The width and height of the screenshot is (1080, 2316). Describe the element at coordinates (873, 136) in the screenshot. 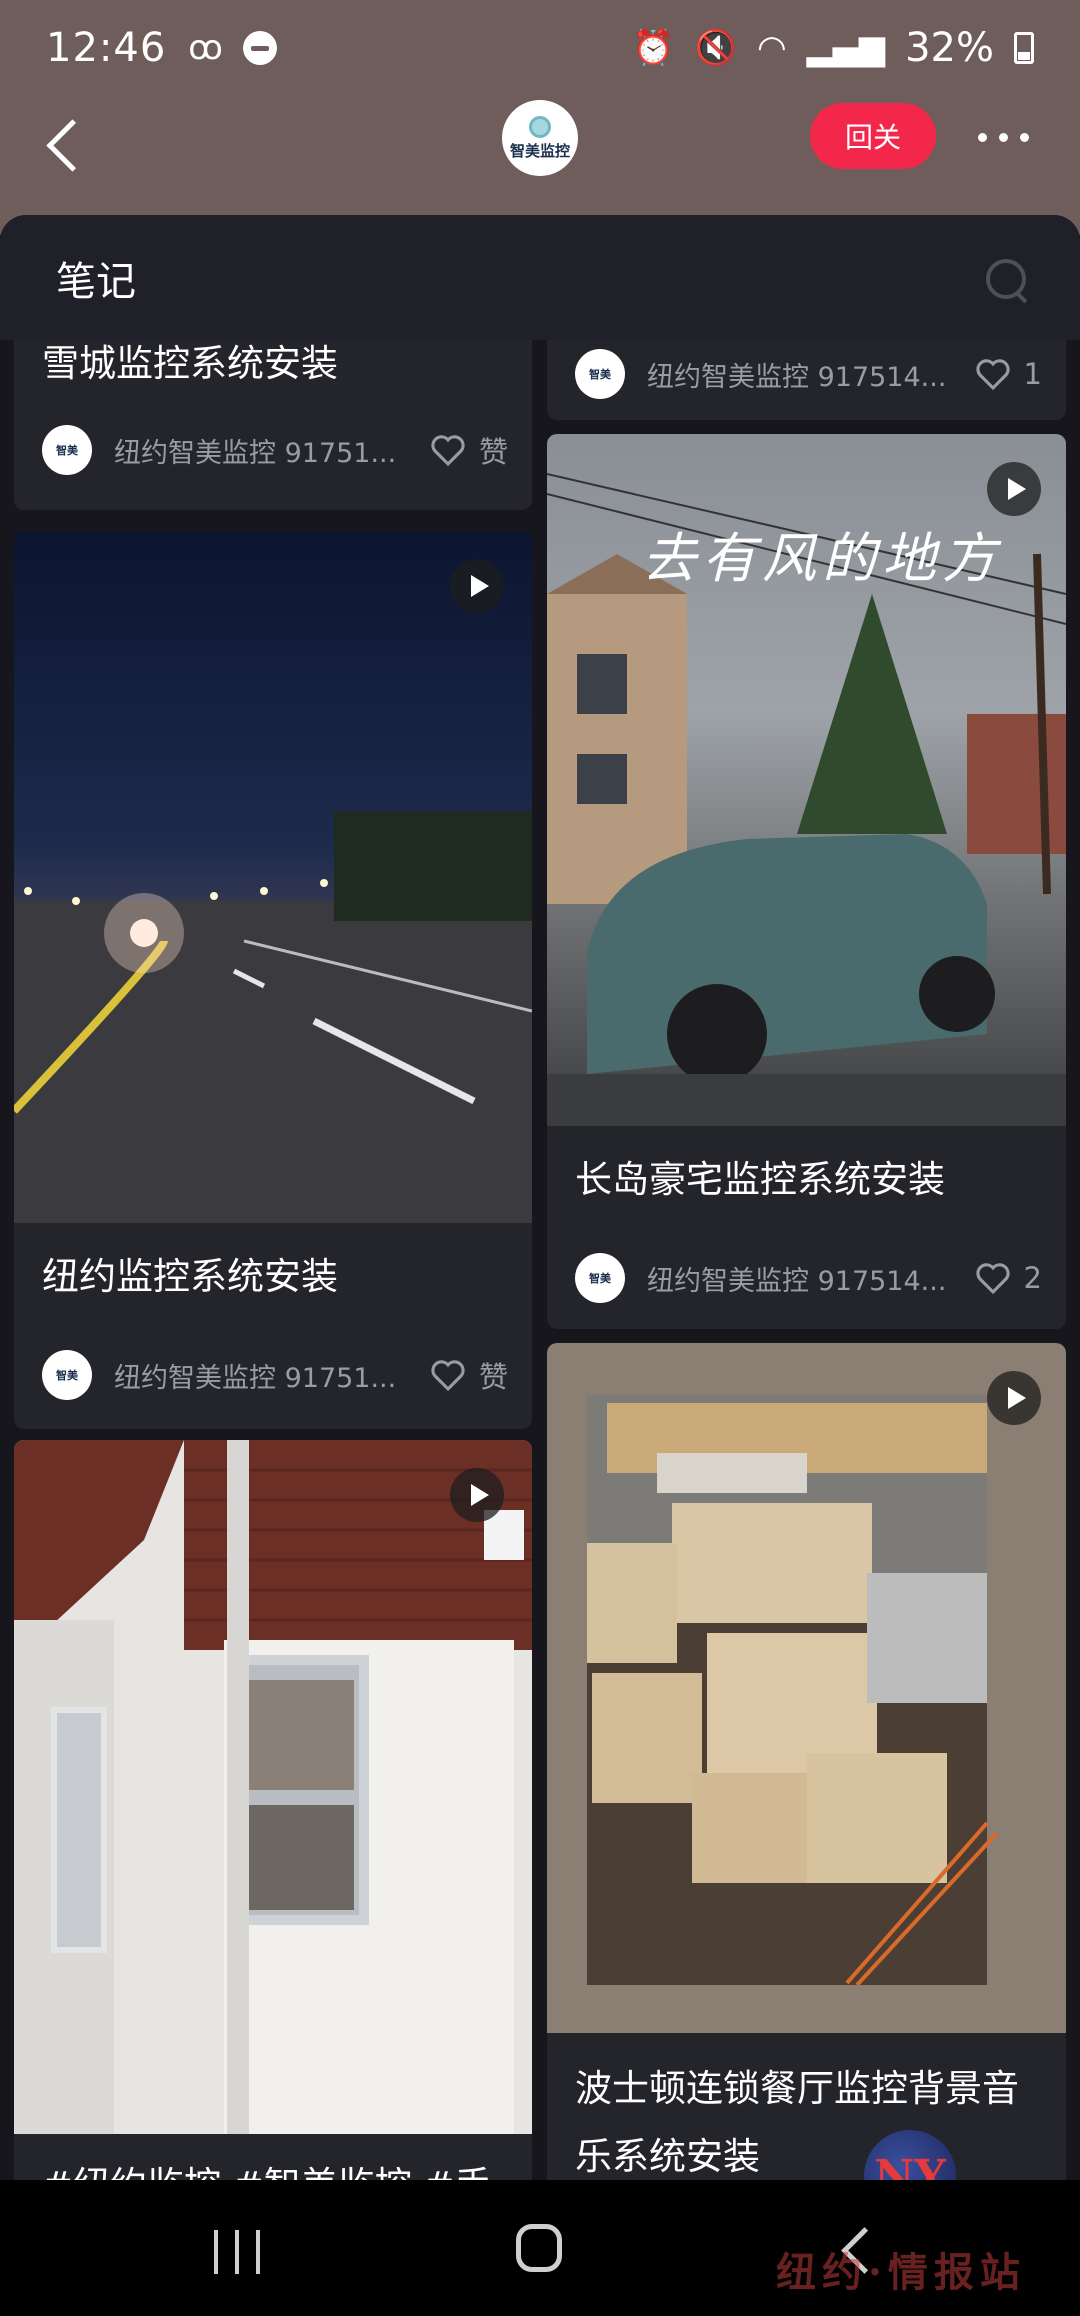

I see `follow-back-button: 回关` at that location.